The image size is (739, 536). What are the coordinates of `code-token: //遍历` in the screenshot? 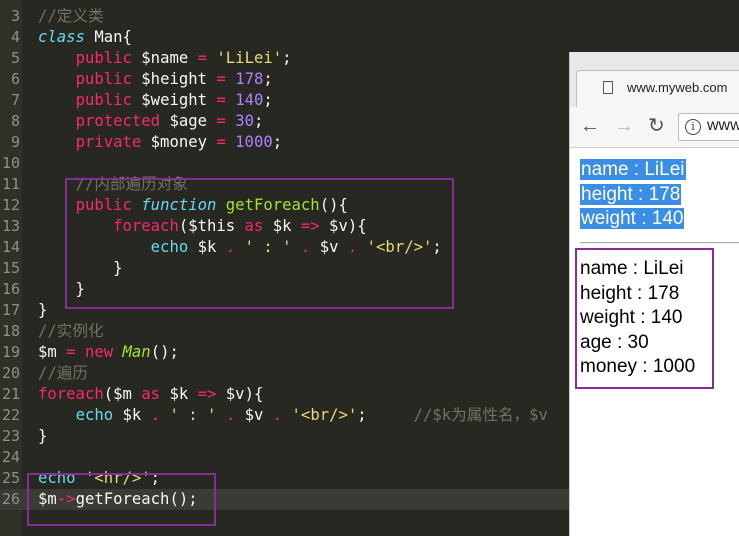 It's located at (63, 373).